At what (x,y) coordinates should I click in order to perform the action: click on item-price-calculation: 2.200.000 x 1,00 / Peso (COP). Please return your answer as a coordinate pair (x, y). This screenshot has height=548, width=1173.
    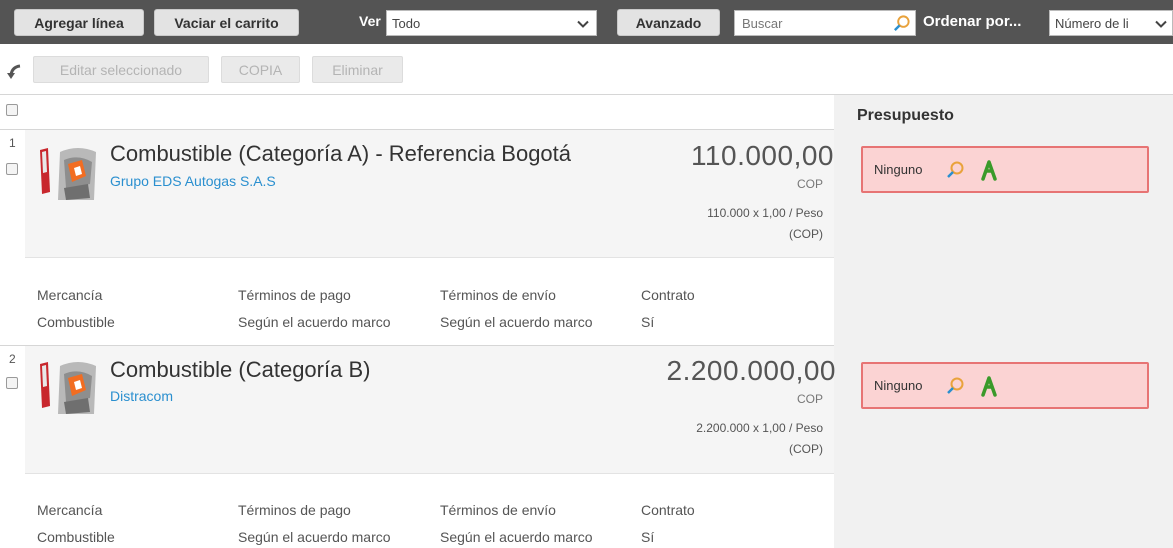
    Looking at the image, I should click on (743, 439).